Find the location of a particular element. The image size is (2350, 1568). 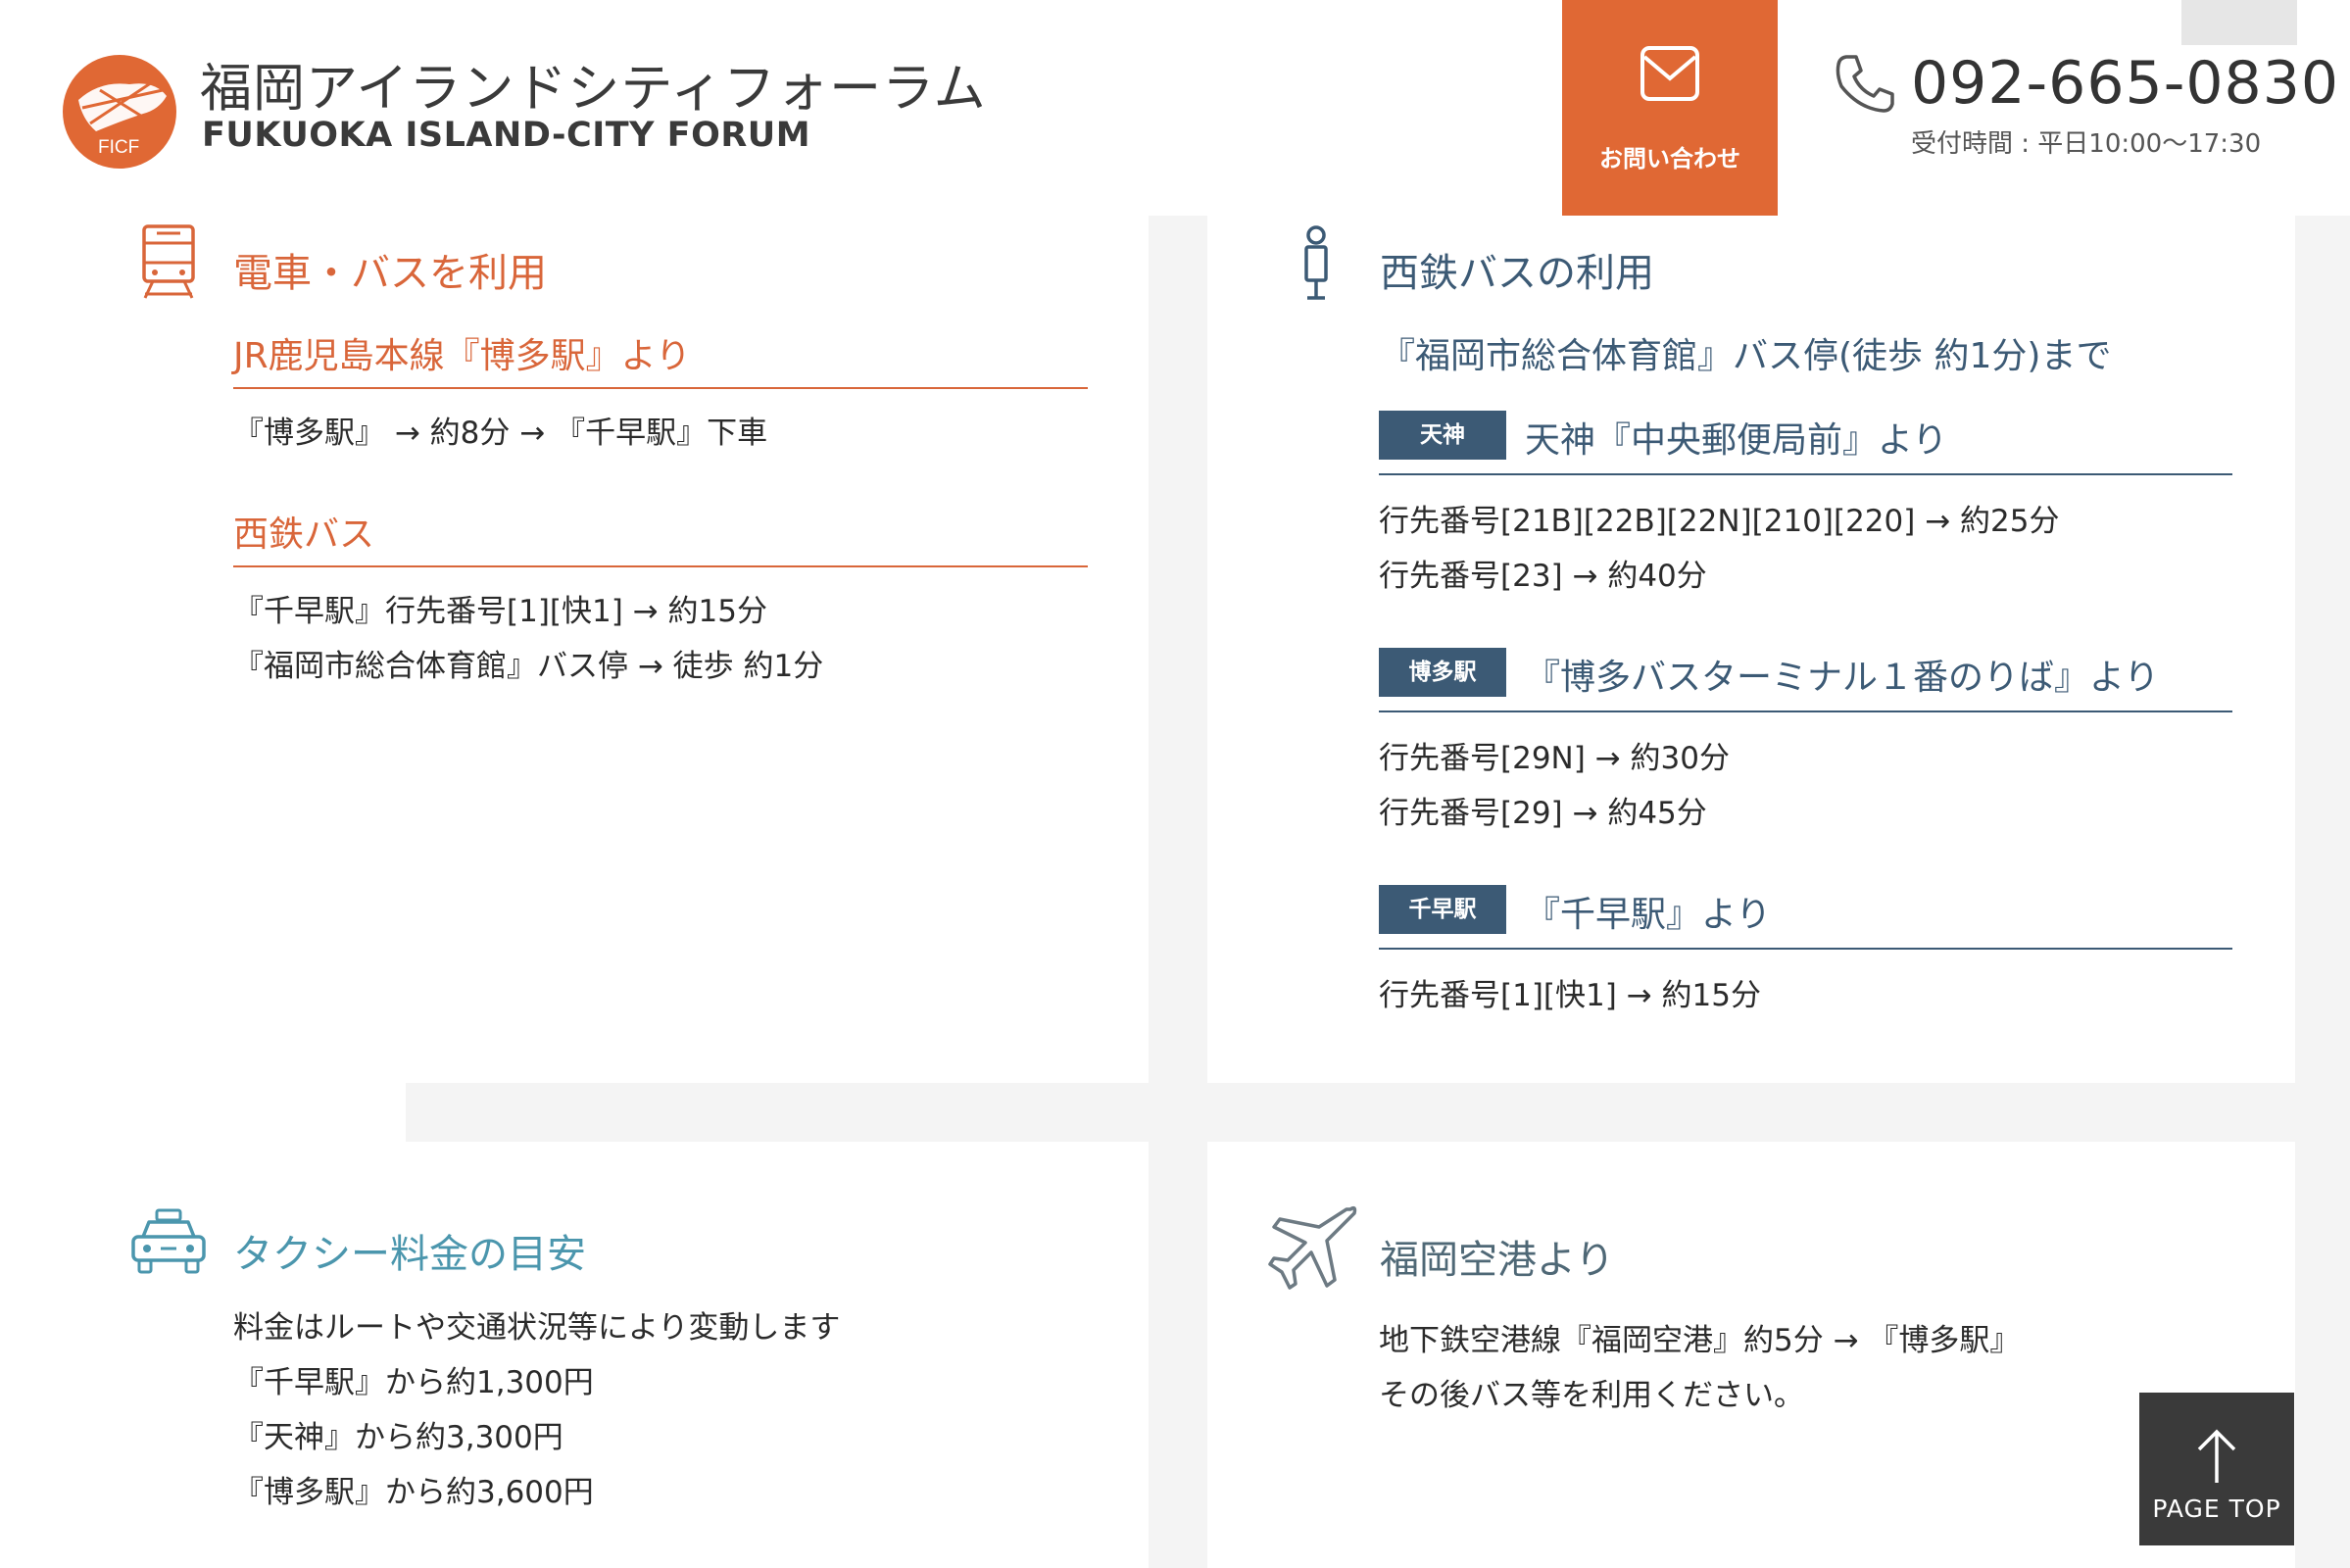

page-top-button: PAGE TOP is located at coordinates (2216, 1469).